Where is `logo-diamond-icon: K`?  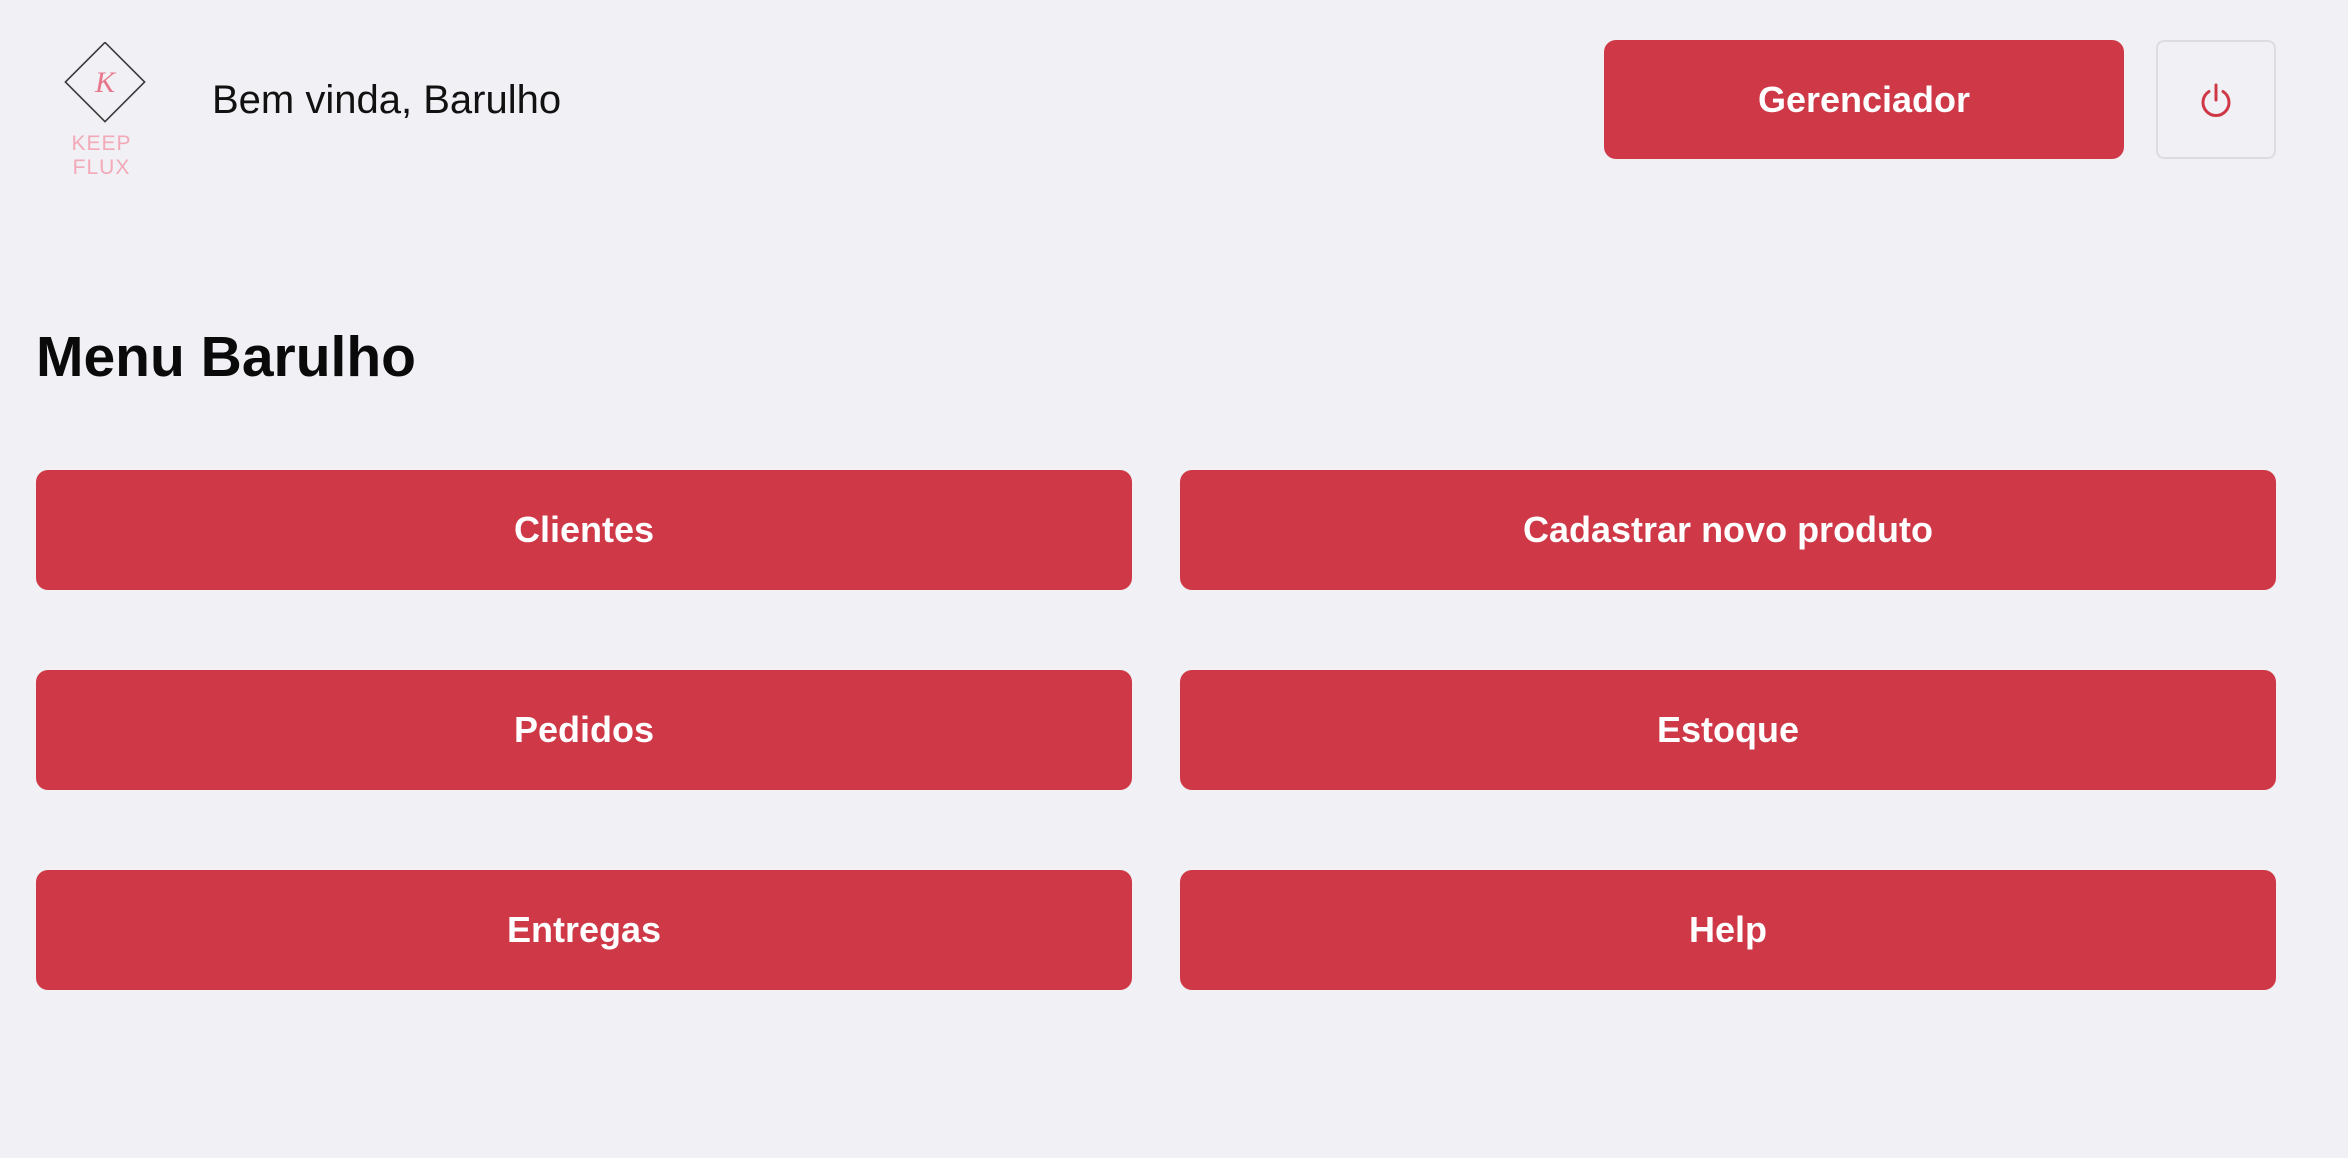 logo-diamond-icon: K is located at coordinates (105, 82).